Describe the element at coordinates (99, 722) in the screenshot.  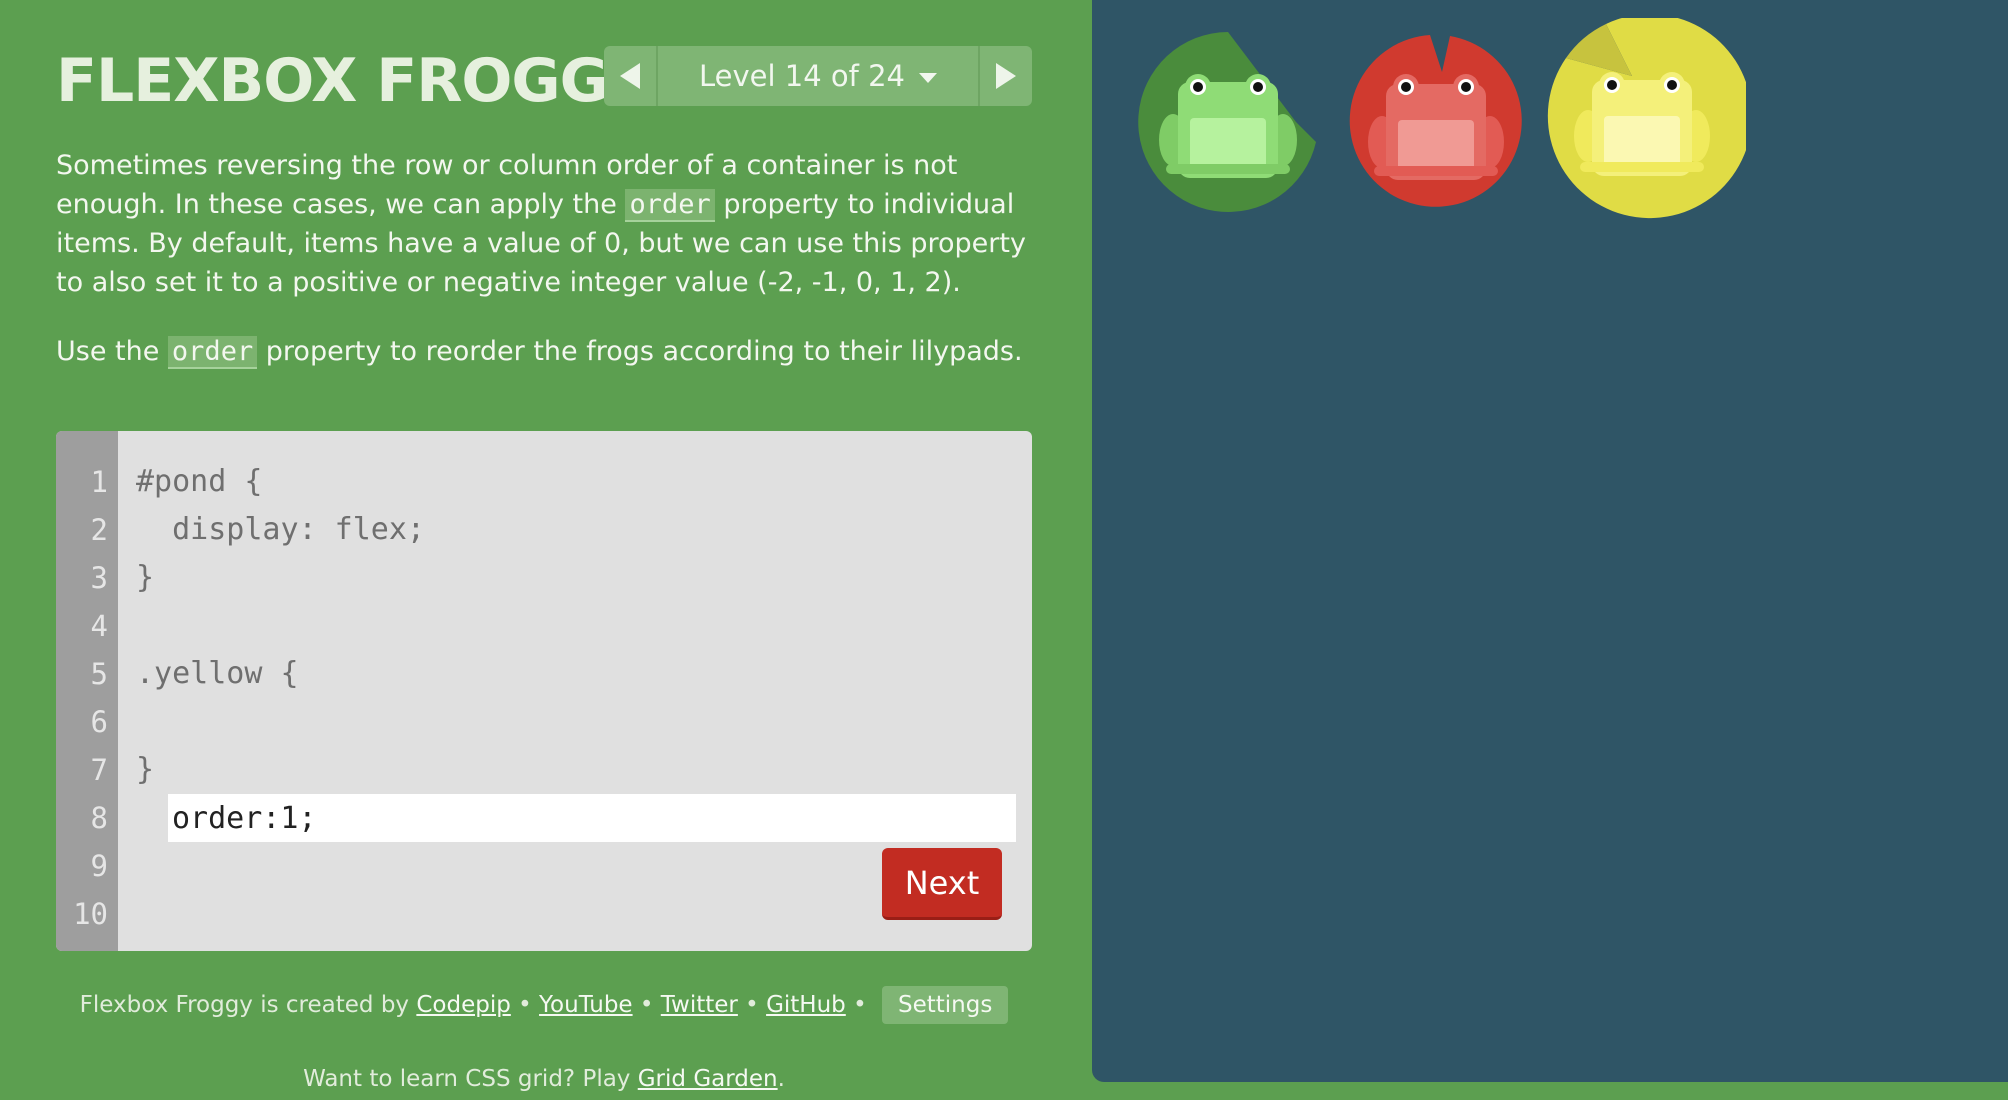
I see `line-number: 6` at that location.